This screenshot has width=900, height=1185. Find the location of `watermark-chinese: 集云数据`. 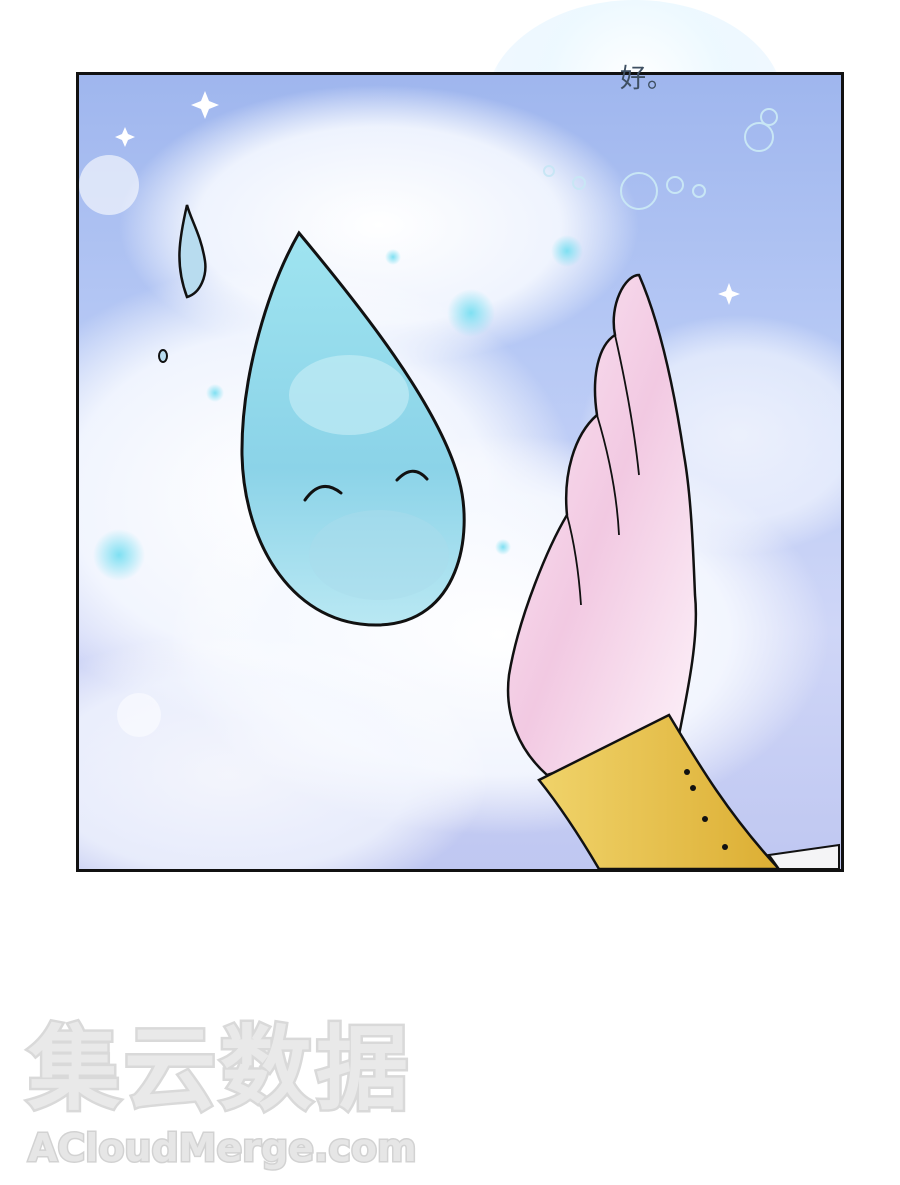

watermark-chinese: 集云数据 is located at coordinates (219, 1069).